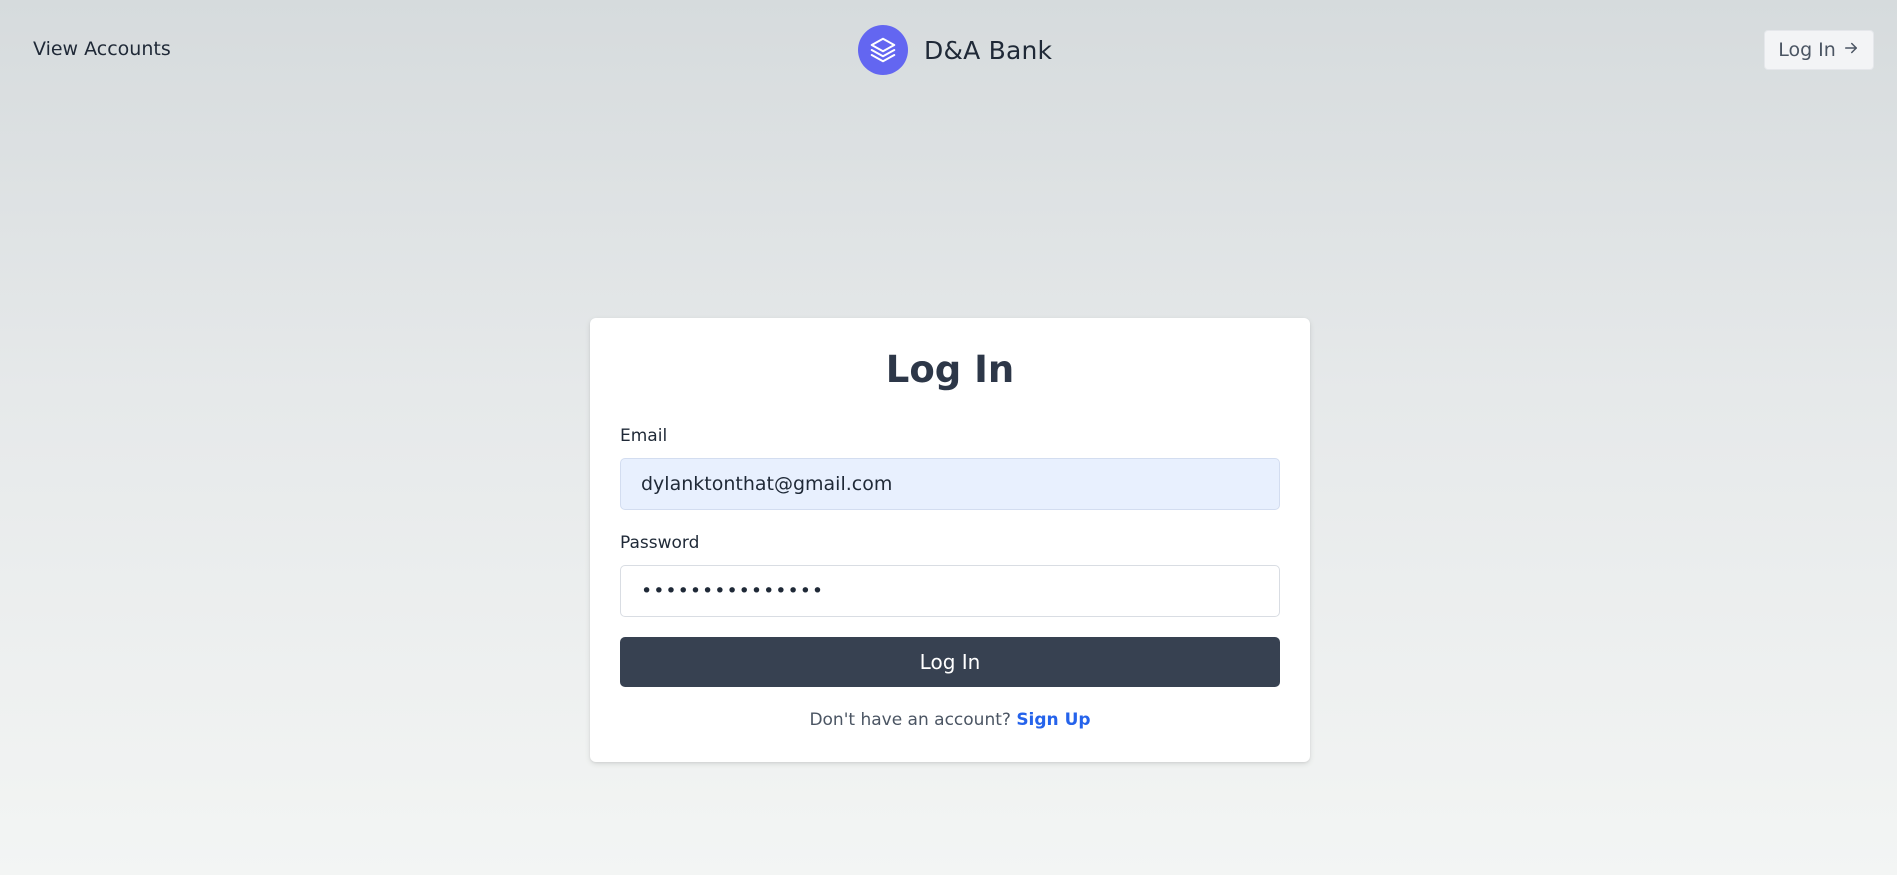 This screenshot has height=875, width=1897. Describe the element at coordinates (883, 50) in the screenshot. I see `layers-icon` at that location.